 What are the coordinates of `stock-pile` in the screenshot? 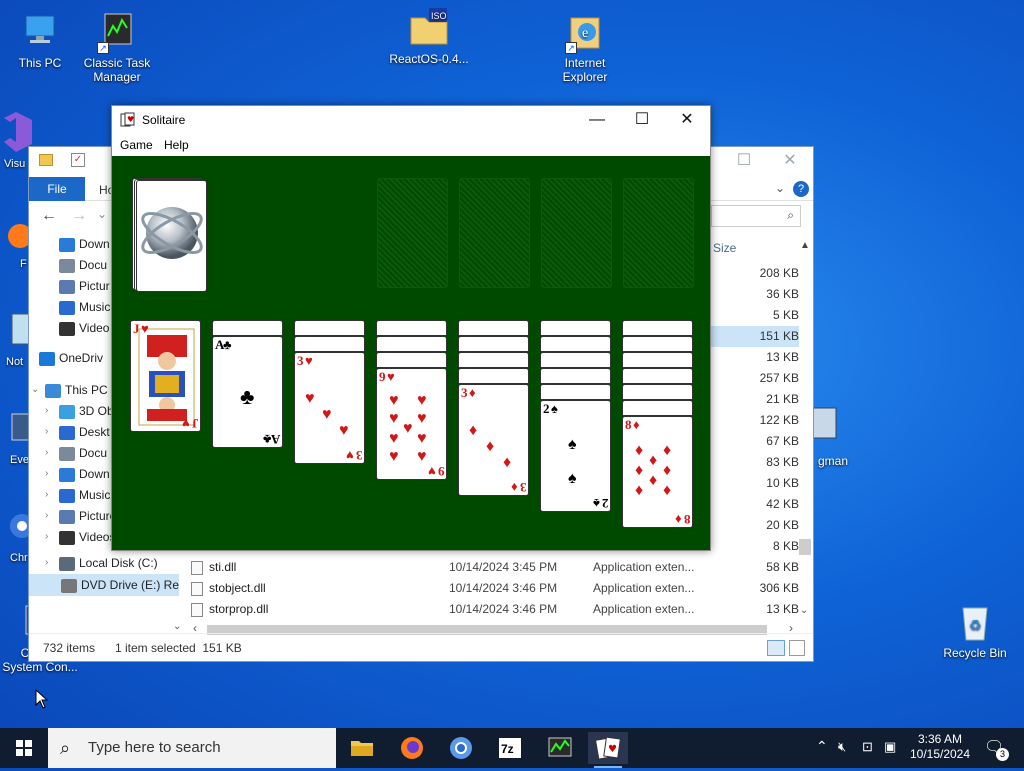 It's located at (171, 235).